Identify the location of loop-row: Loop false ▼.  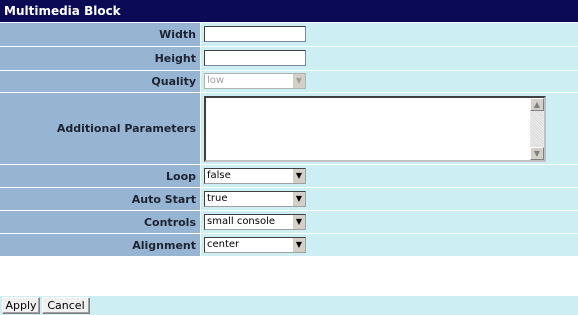
(289, 176).